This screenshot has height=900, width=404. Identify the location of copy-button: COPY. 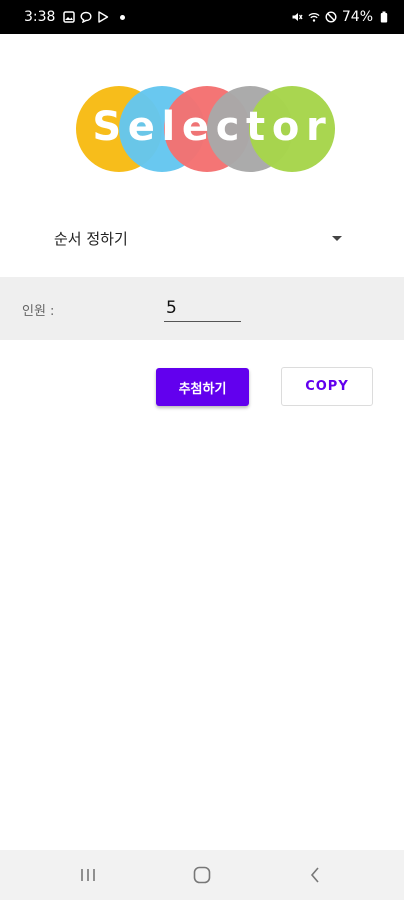
(327, 386).